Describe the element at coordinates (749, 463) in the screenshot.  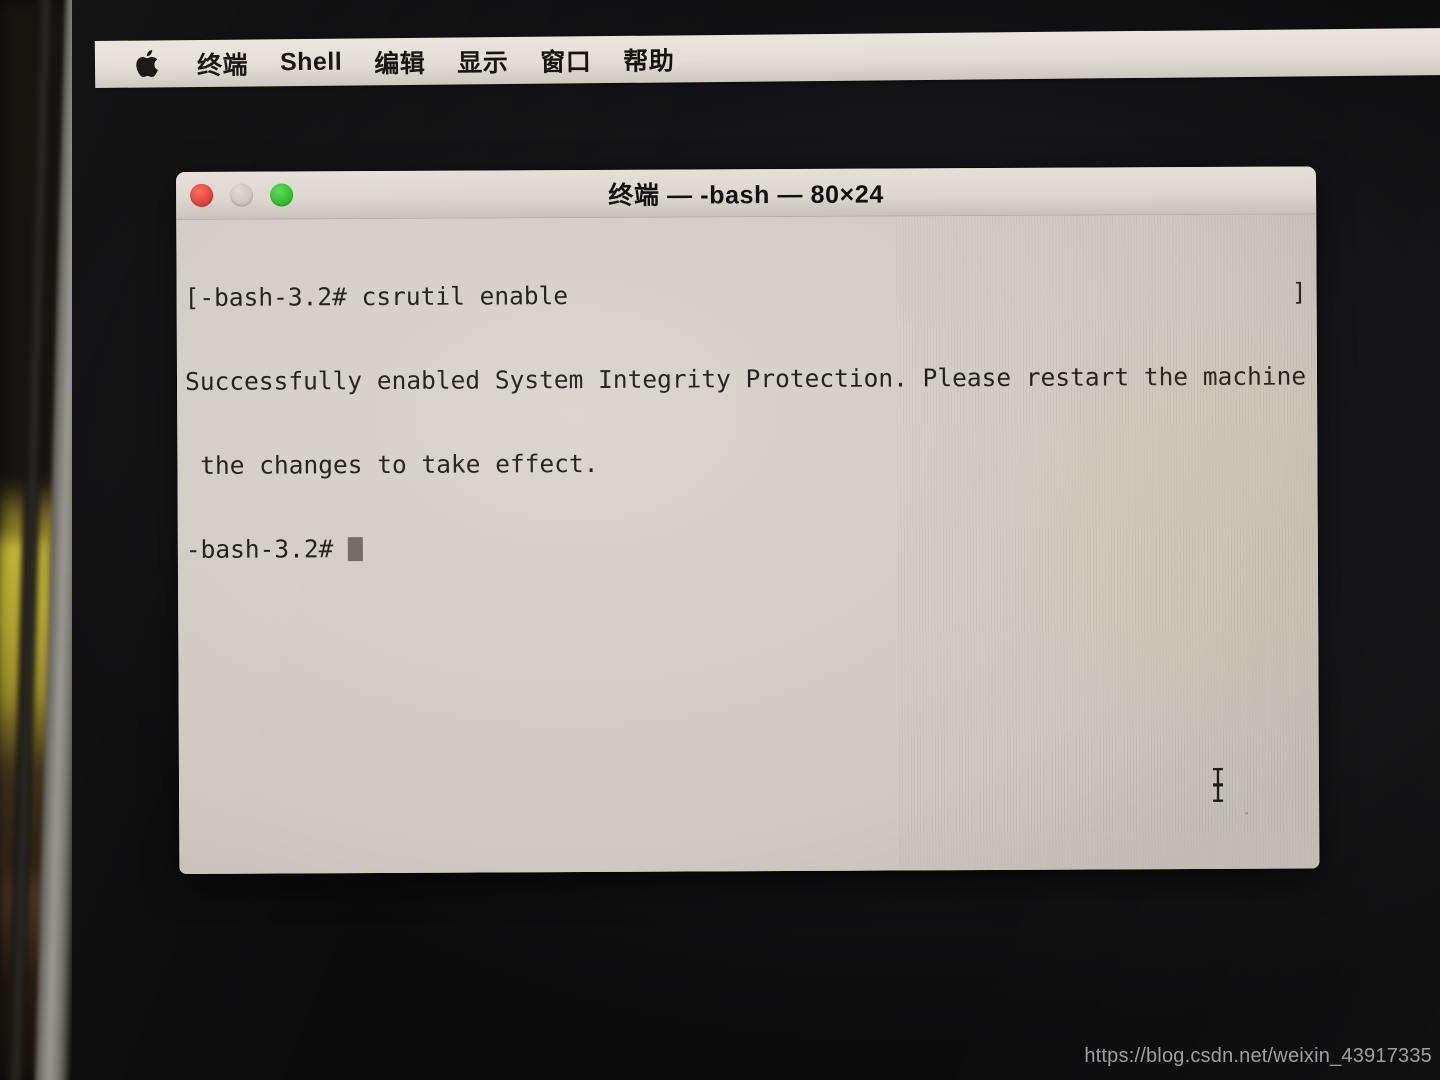
I see `terminal-line: the changes to take effect.` at that location.